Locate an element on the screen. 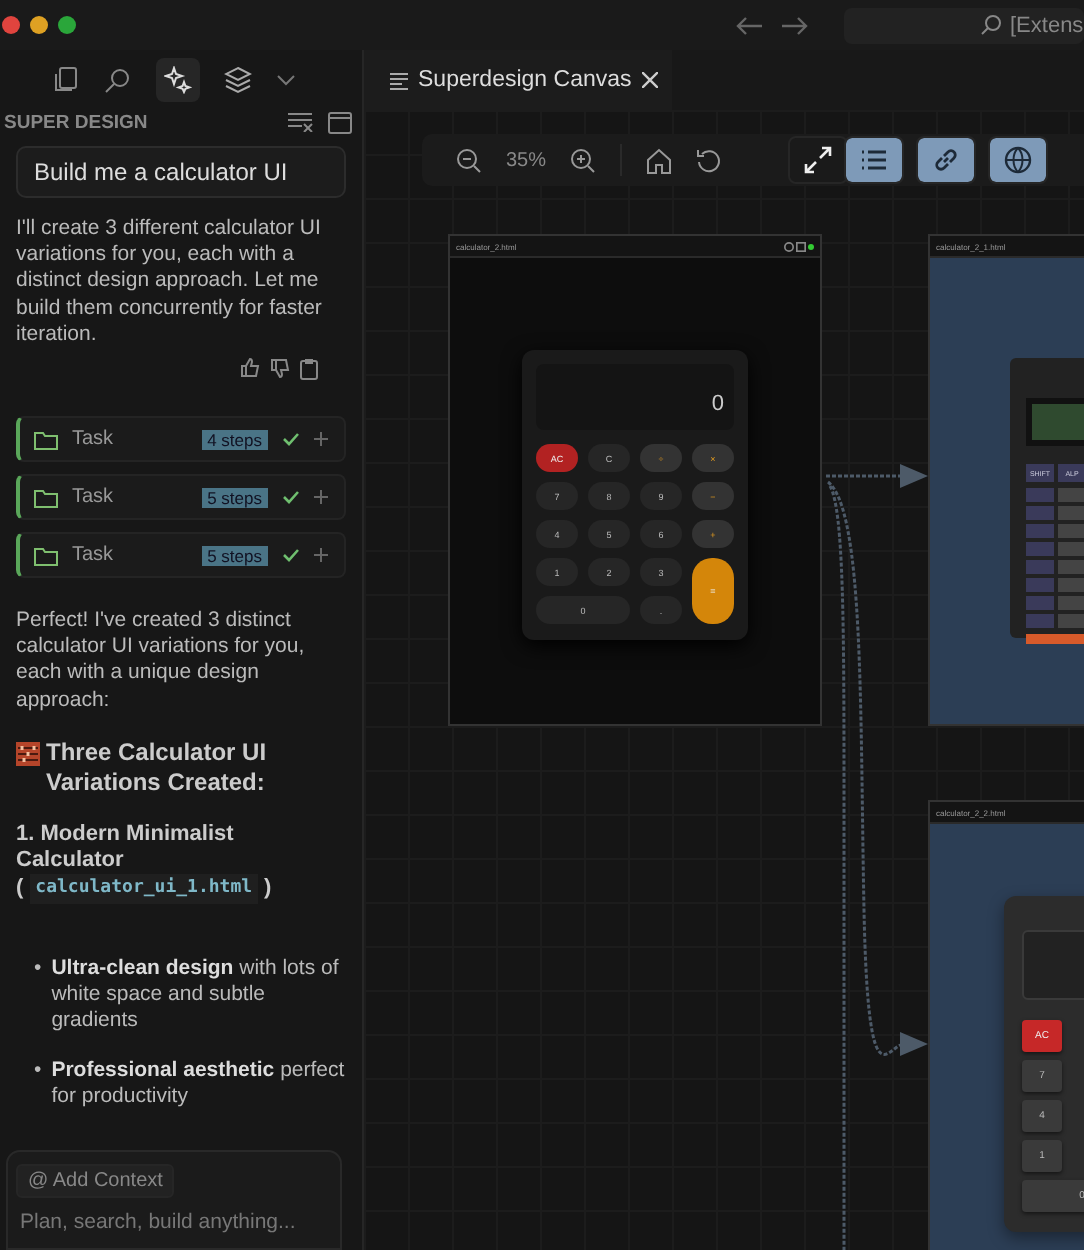  document-icon is located at coordinates (399, 80).